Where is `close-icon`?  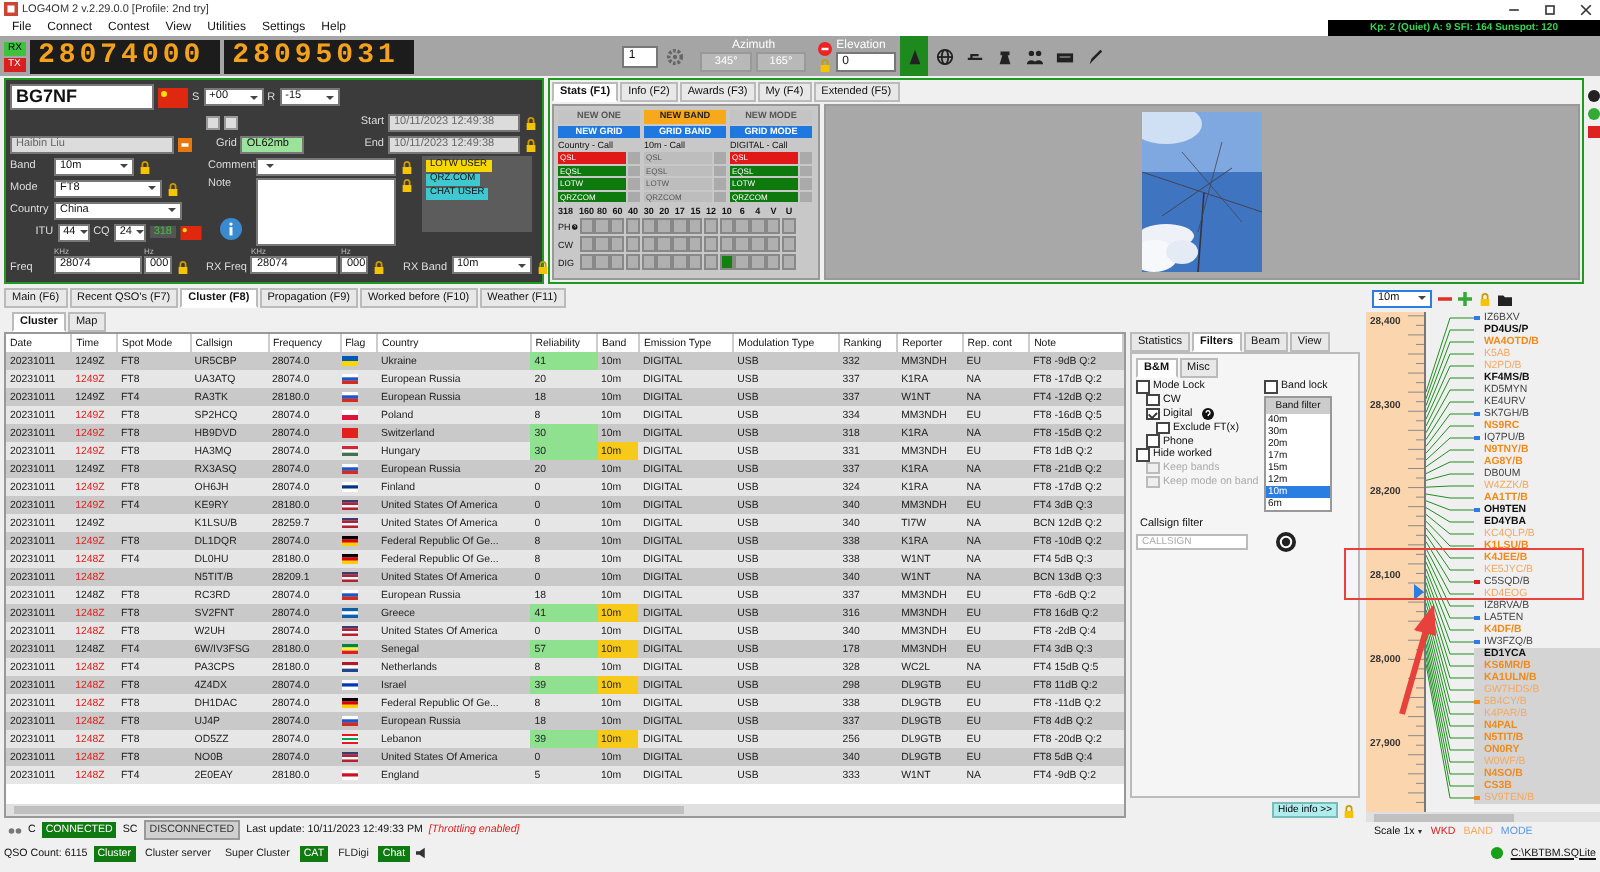 close-icon is located at coordinates (1586, 9).